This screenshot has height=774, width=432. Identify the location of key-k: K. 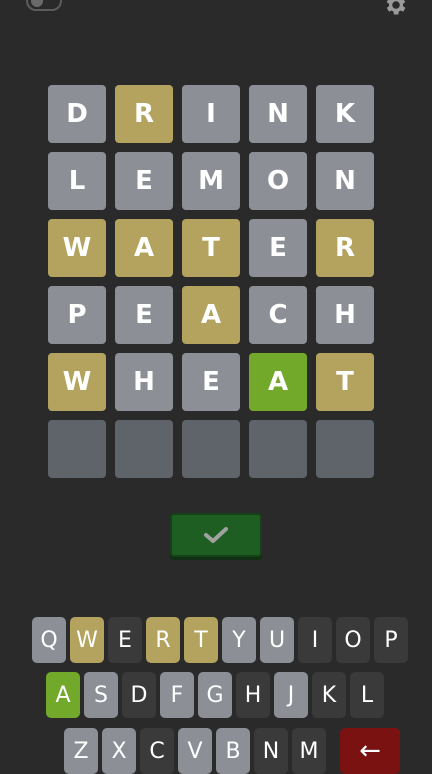
(329, 695).